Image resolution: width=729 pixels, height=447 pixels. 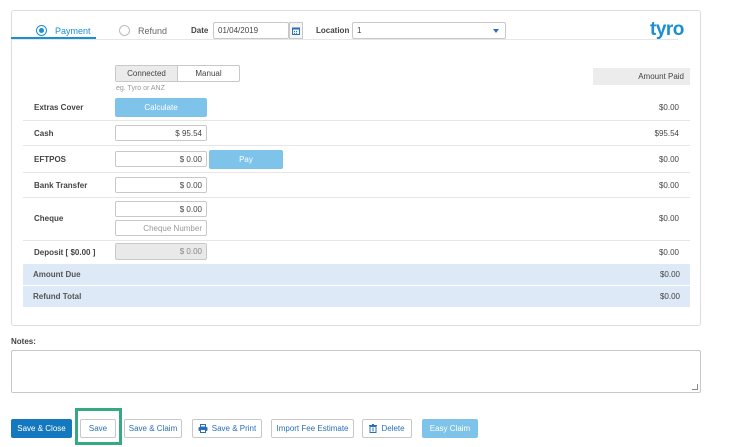 What do you see at coordinates (57, 296) in the screenshot?
I see `refund-total-label: Refund Total` at bounding box center [57, 296].